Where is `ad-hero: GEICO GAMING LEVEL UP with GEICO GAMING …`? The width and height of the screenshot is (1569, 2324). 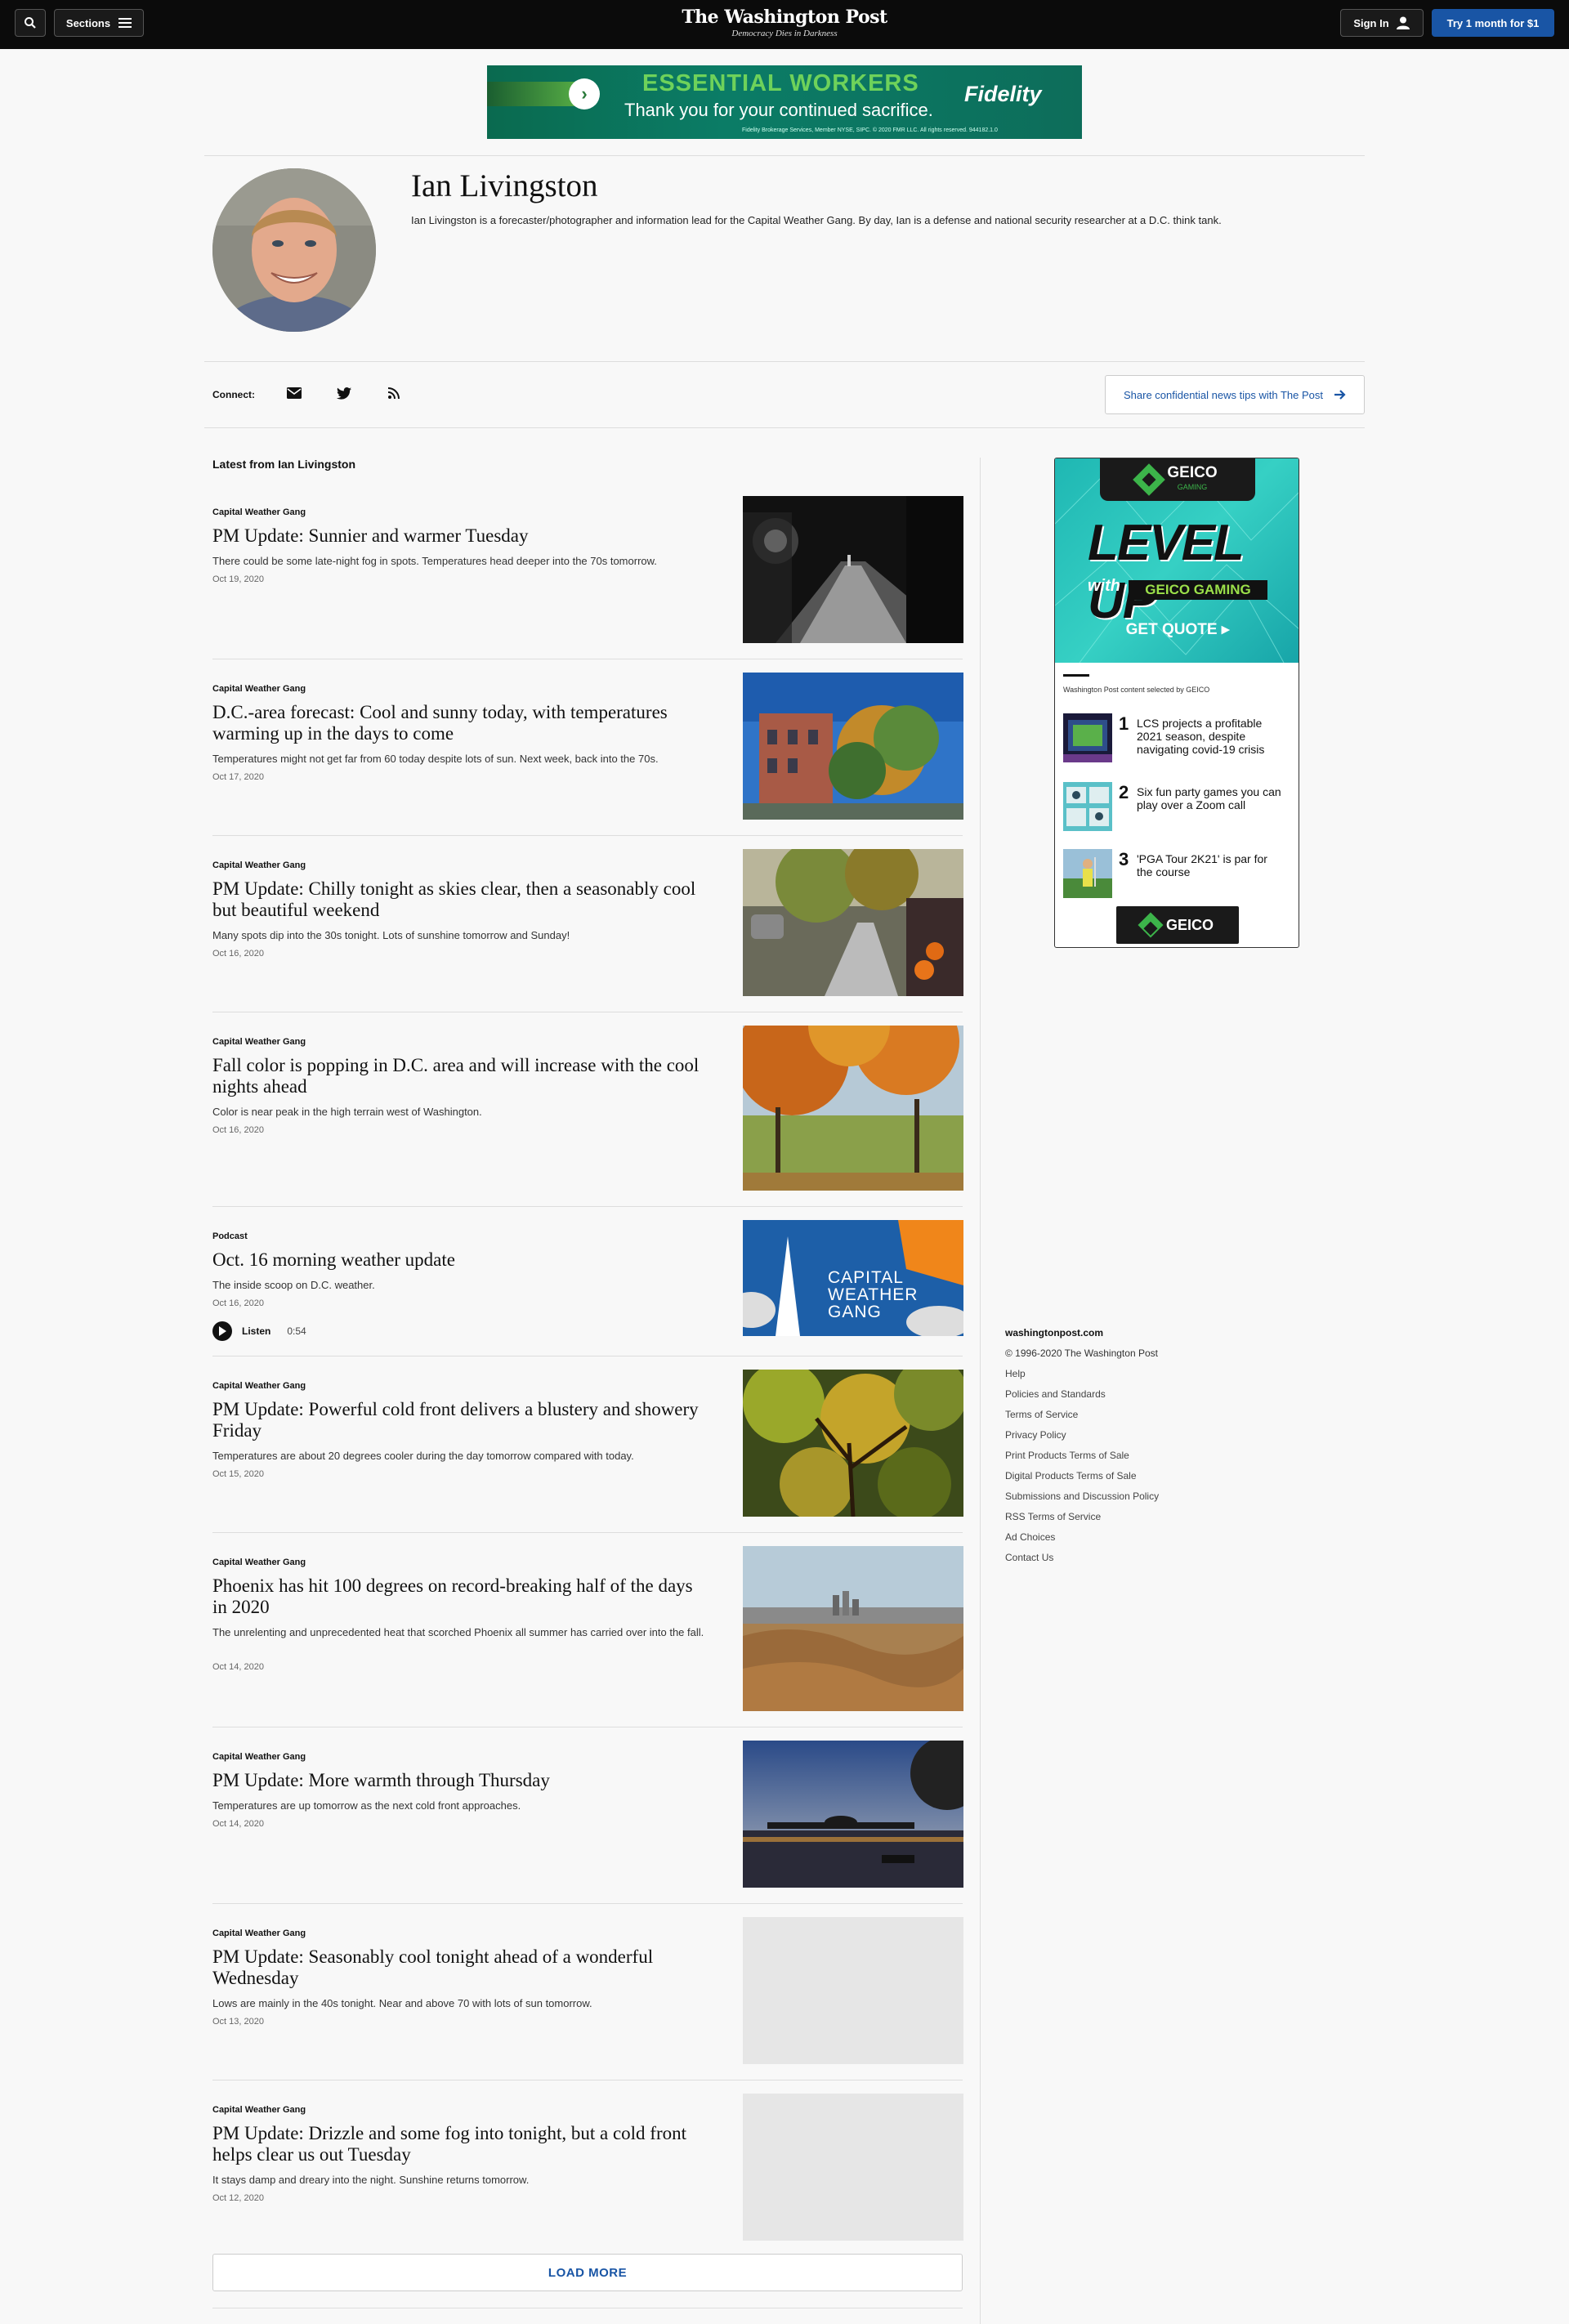 ad-hero: GEICO GAMING LEVEL UP with GEICO GAMING … is located at coordinates (1177, 560).